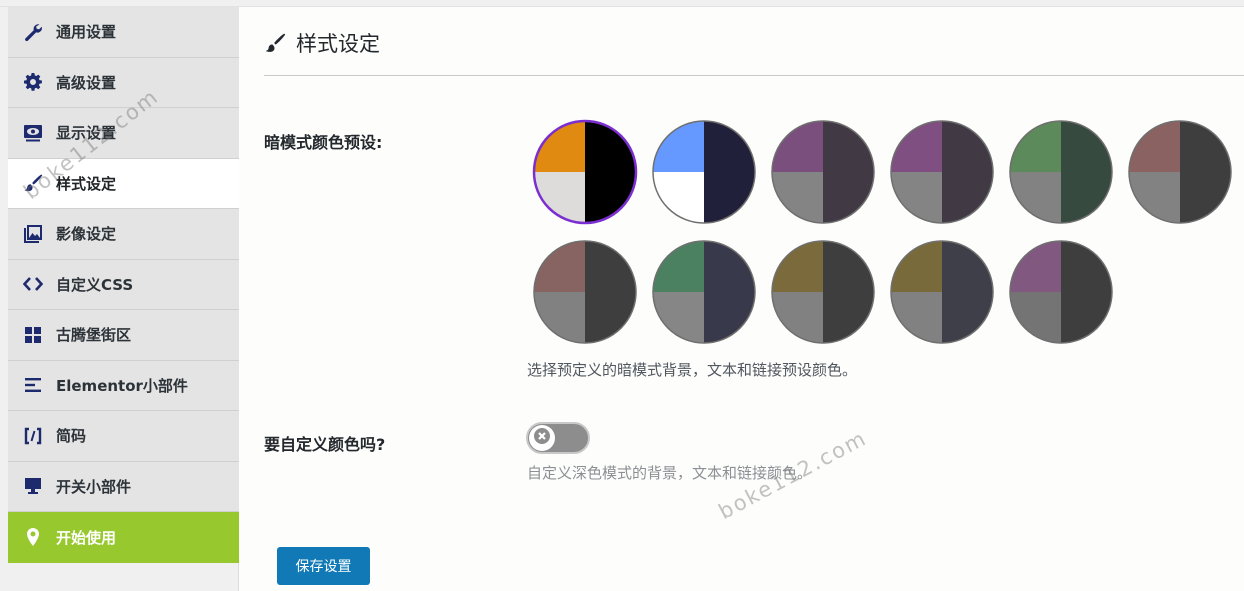 This screenshot has width=1244, height=591. I want to click on image-gallery-icon, so click(33, 234).